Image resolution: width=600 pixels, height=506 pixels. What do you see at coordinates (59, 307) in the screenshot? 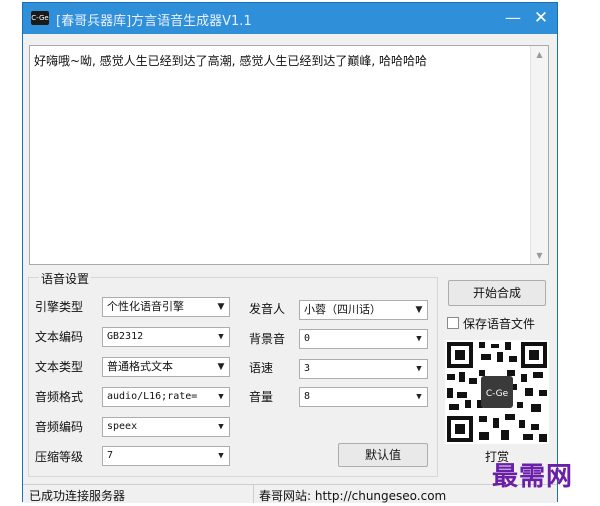
I see `engine-type-label: 引擎类型` at bounding box center [59, 307].